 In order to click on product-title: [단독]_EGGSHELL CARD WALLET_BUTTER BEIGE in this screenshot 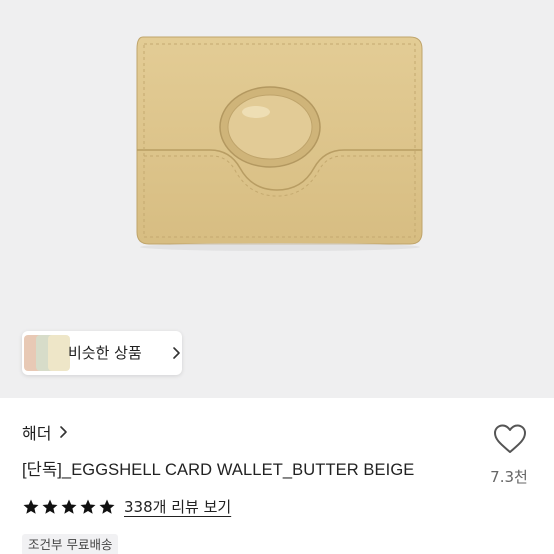, I will do `click(218, 470)`.